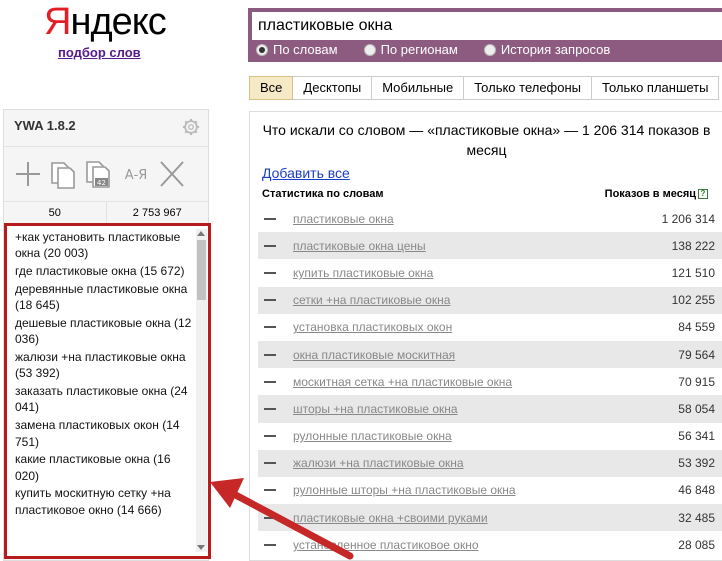  Describe the element at coordinates (489, 49) in the screenshot. I see `radio-icon` at that location.